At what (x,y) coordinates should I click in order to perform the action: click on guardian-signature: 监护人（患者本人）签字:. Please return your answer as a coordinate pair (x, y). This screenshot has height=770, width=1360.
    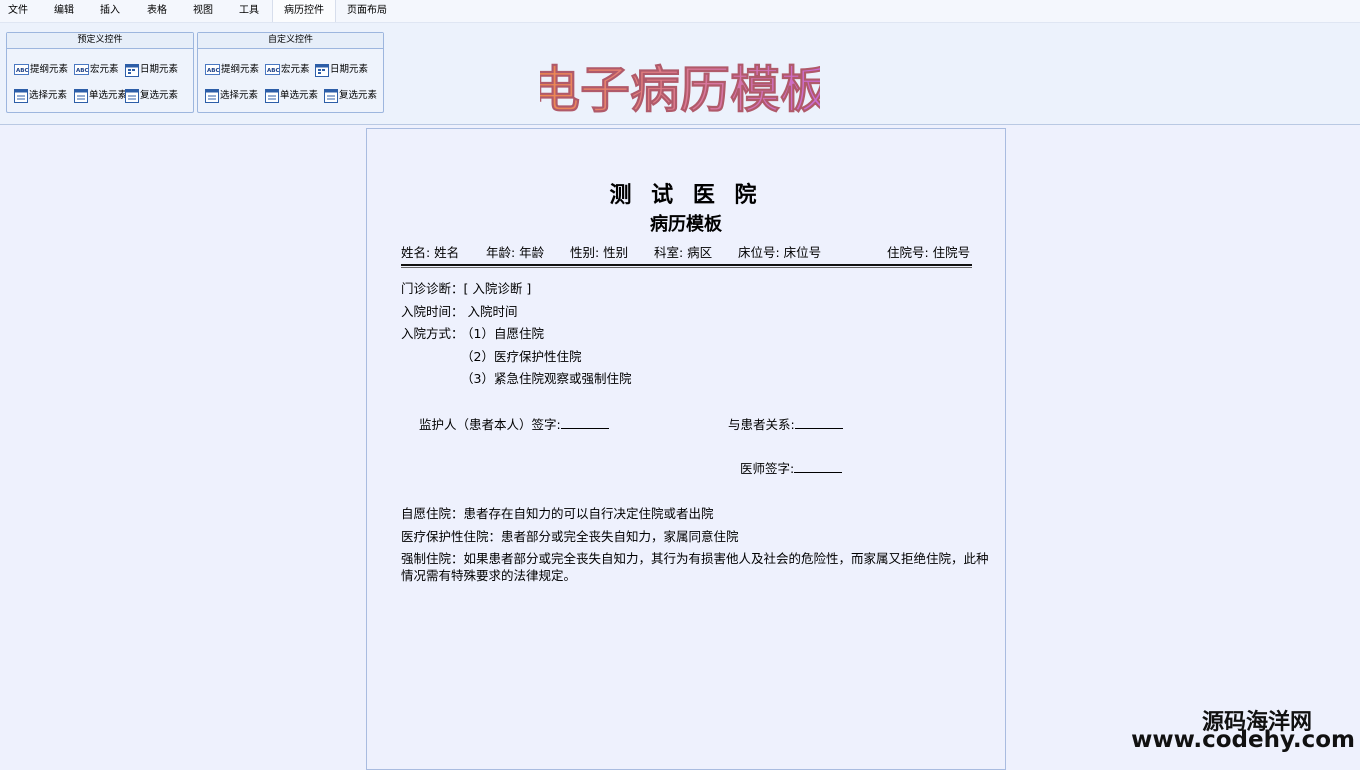
    Looking at the image, I should click on (514, 423).